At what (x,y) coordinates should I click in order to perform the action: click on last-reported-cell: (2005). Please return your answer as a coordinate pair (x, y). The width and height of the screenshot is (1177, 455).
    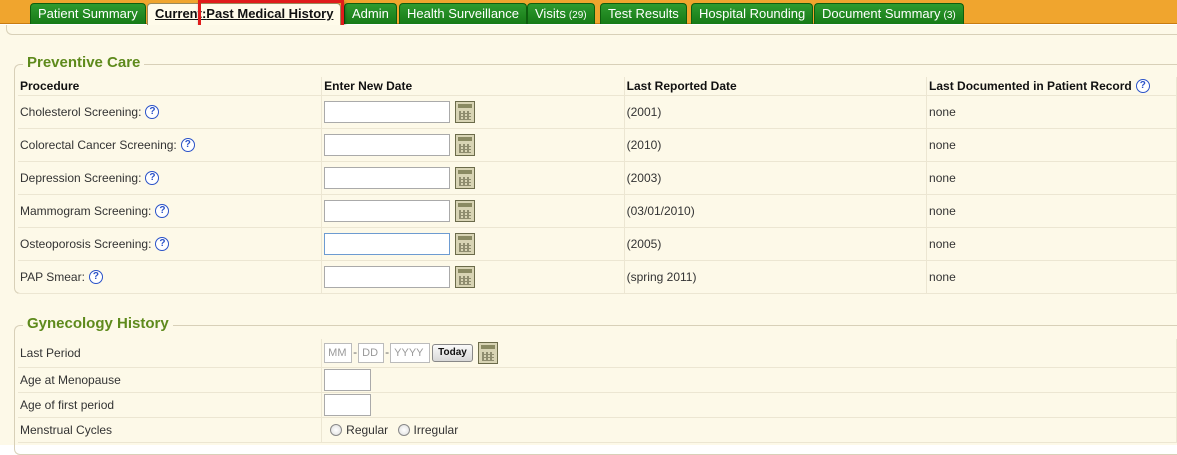
    Looking at the image, I should click on (776, 244).